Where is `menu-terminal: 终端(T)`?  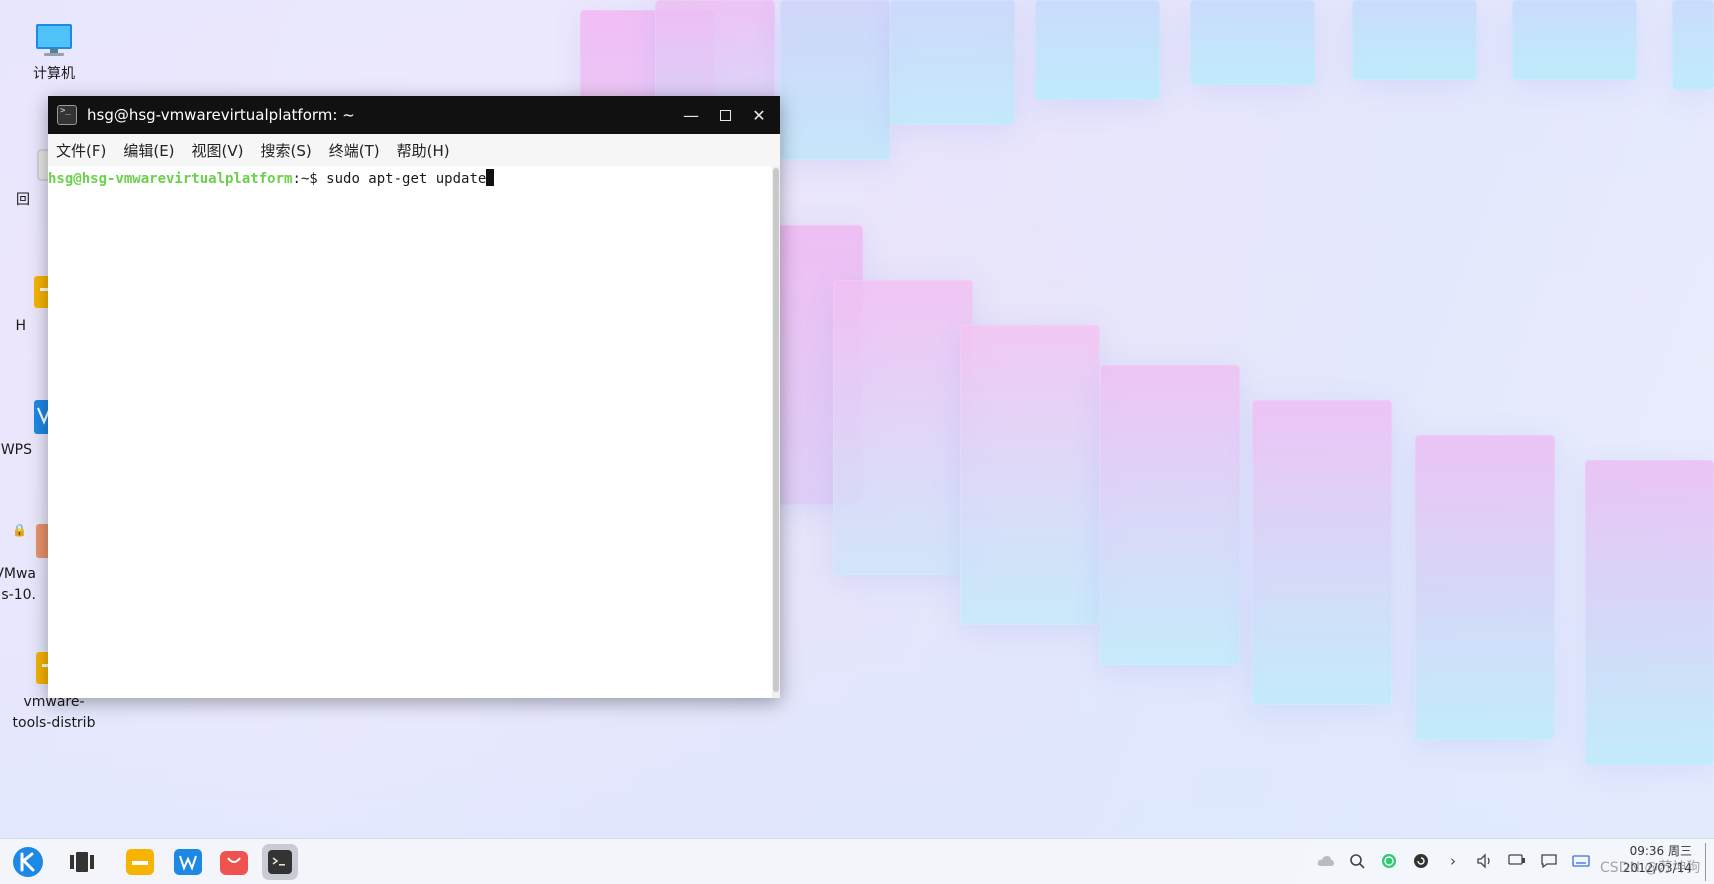
menu-terminal: 终端(T) is located at coordinates (354, 150).